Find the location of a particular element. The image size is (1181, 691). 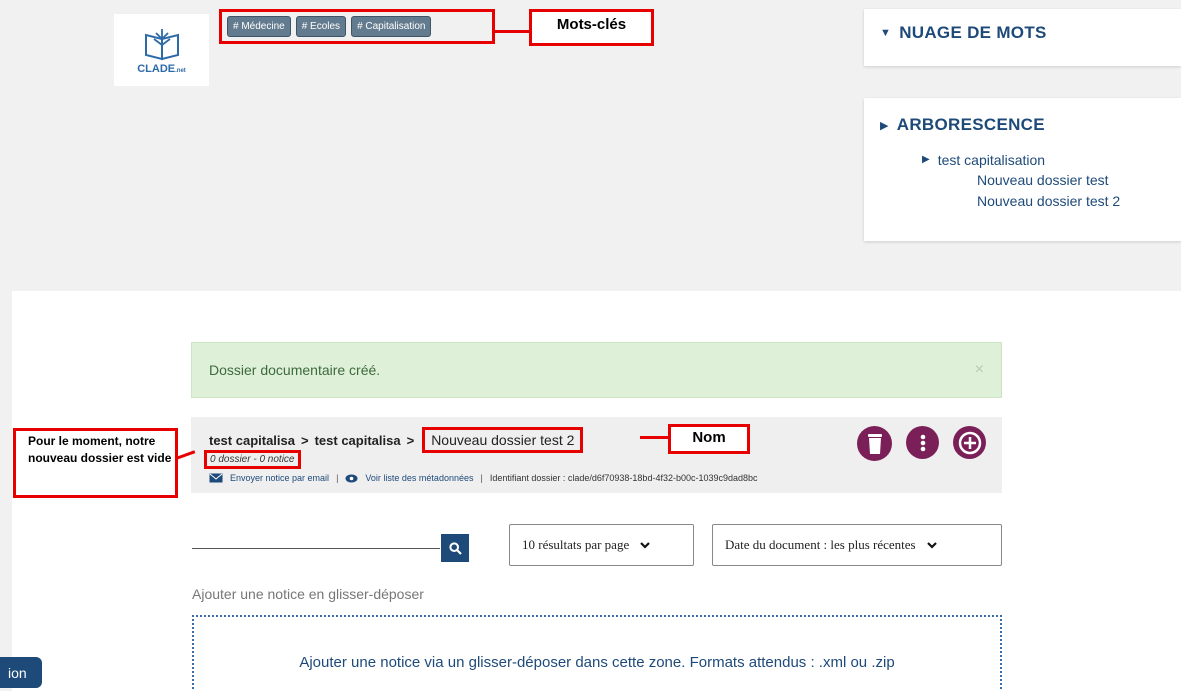

close-icon: × is located at coordinates (979, 370).